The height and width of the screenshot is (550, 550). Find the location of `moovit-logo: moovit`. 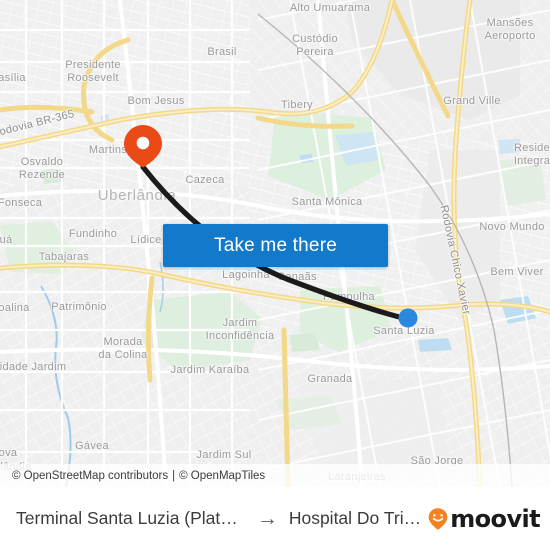

moovit-logo: moovit is located at coordinates (484, 518).